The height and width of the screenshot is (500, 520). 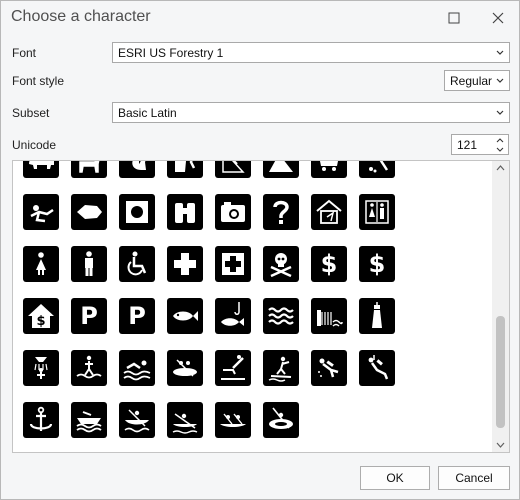 What do you see at coordinates (500, 140) in the screenshot?
I see `spin-up-icon` at bounding box center [500, 140].